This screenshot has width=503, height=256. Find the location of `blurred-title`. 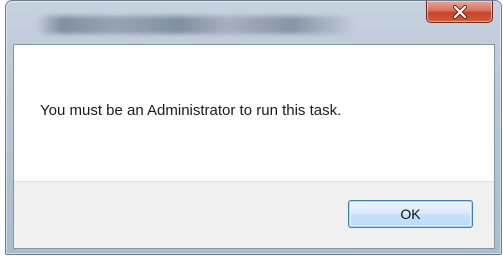

blurred-title is located at coordinates (196, 25).